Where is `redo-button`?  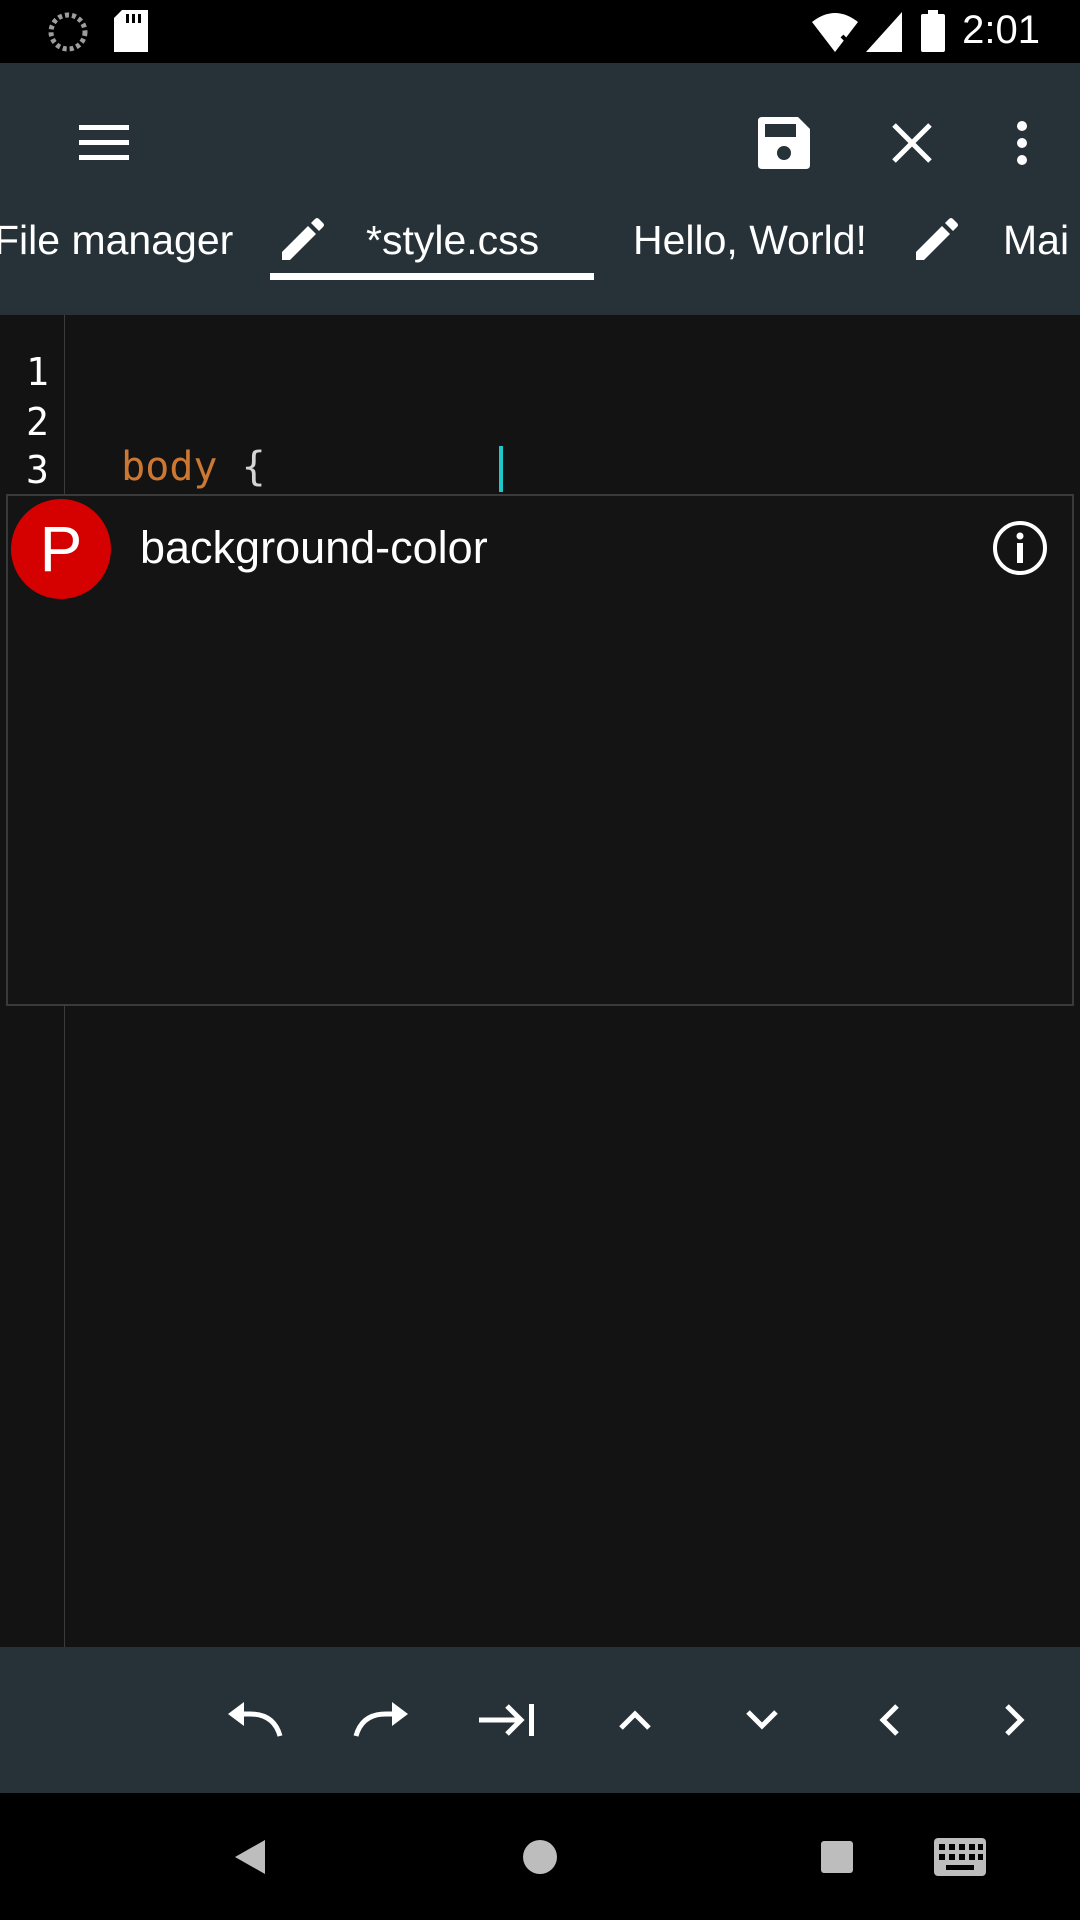
redo-button is located at coordinates (381, 1720).